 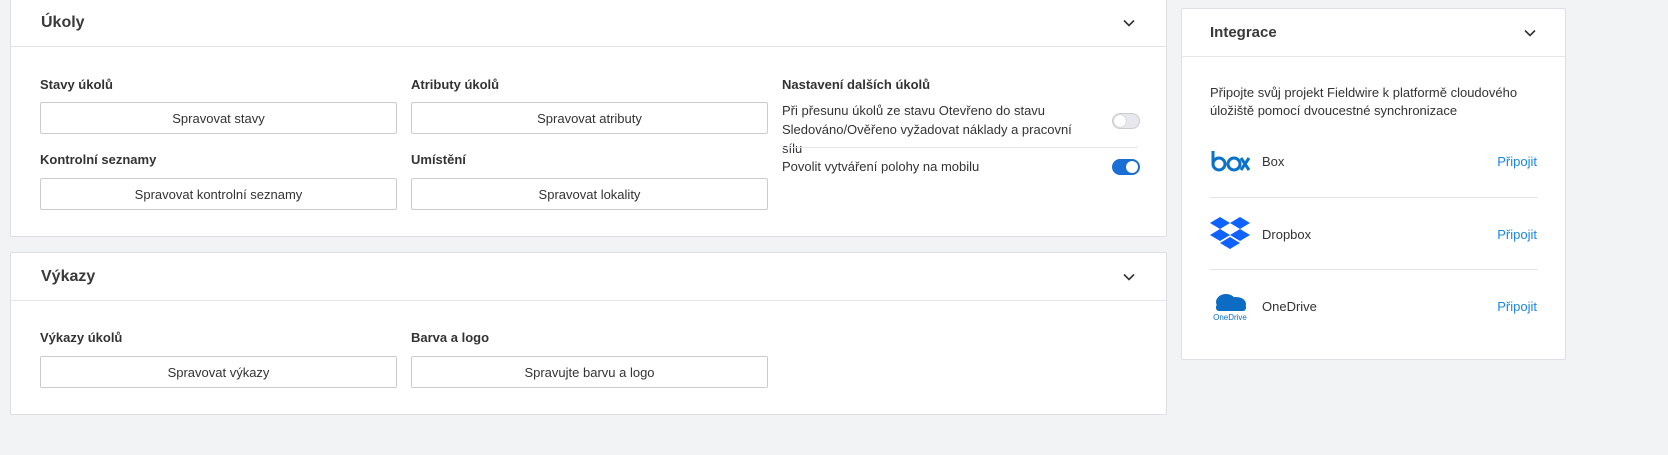 I want to click on integration-row-box: Box Připojit, so click(x=1373, y=161).